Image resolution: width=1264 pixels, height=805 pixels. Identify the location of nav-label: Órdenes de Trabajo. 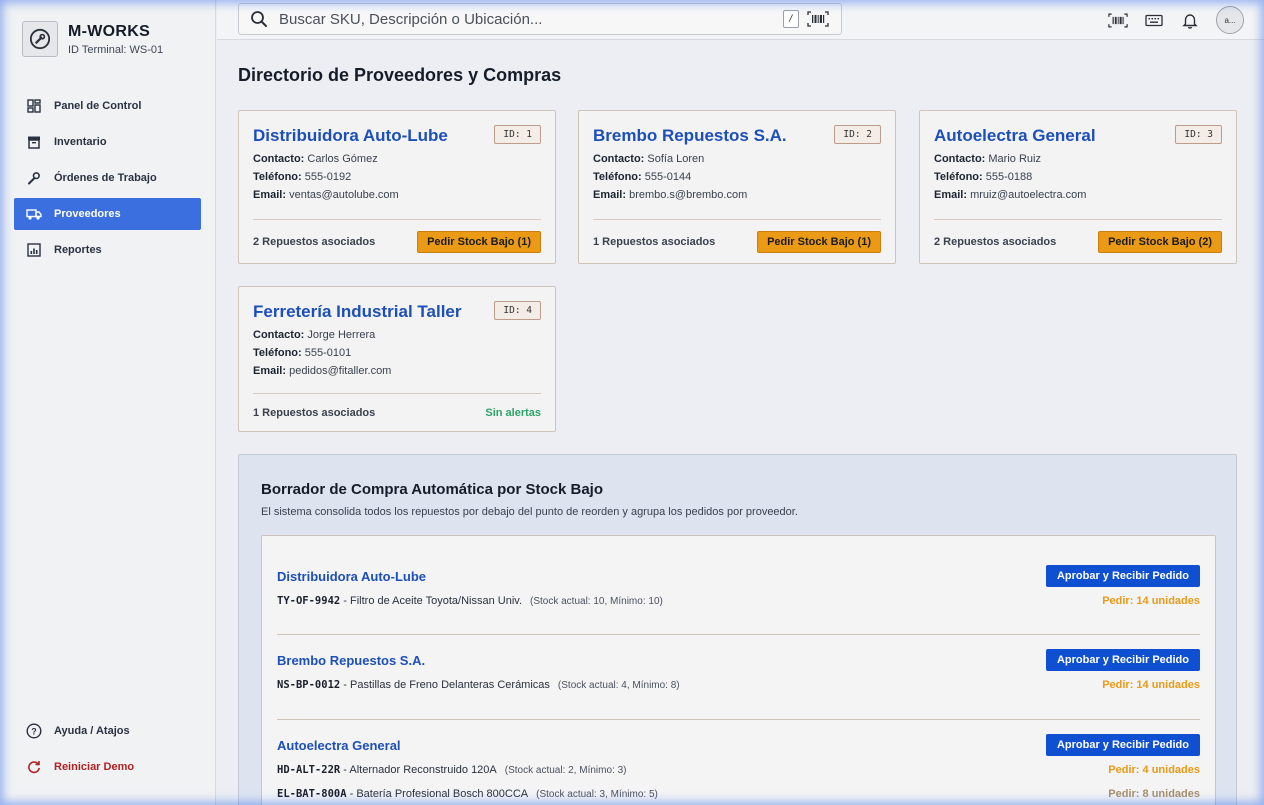
(105, 178).